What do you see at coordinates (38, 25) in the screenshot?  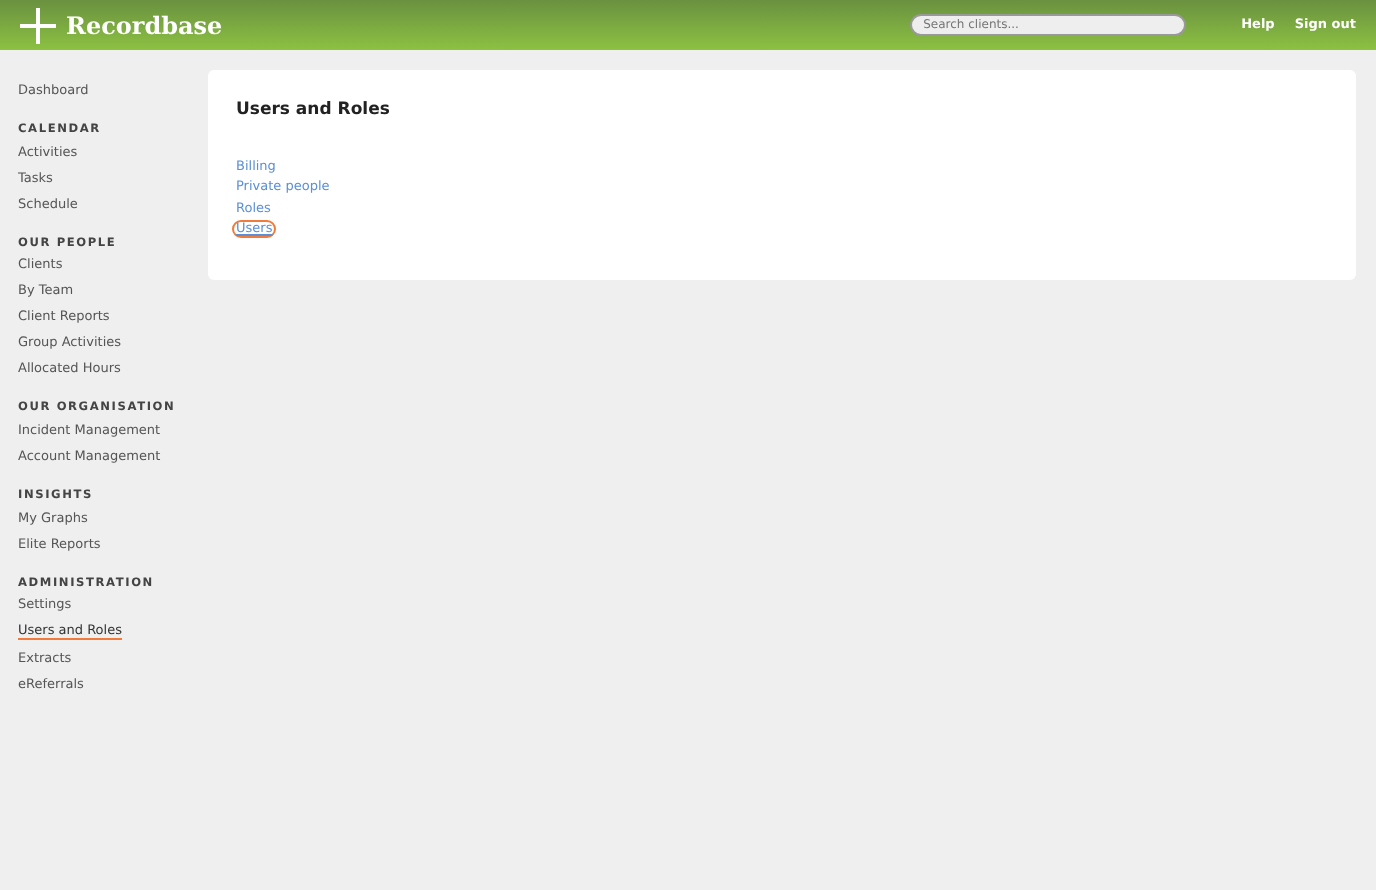 I see `logo-icon` at bounding box center [38, 25].